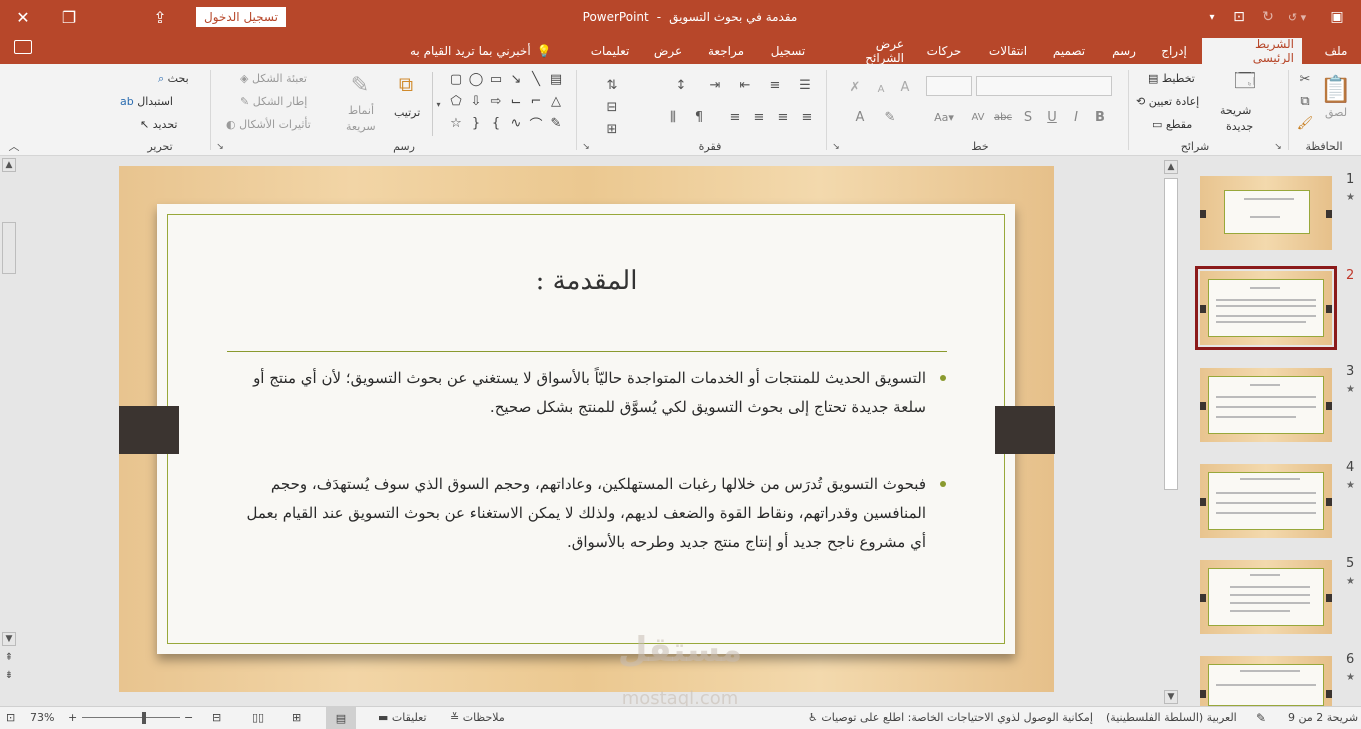 Image resolution: width=1361 pixels, height=729 pixels. I want to click on bullets-icon: ☰, so click(805, 85).